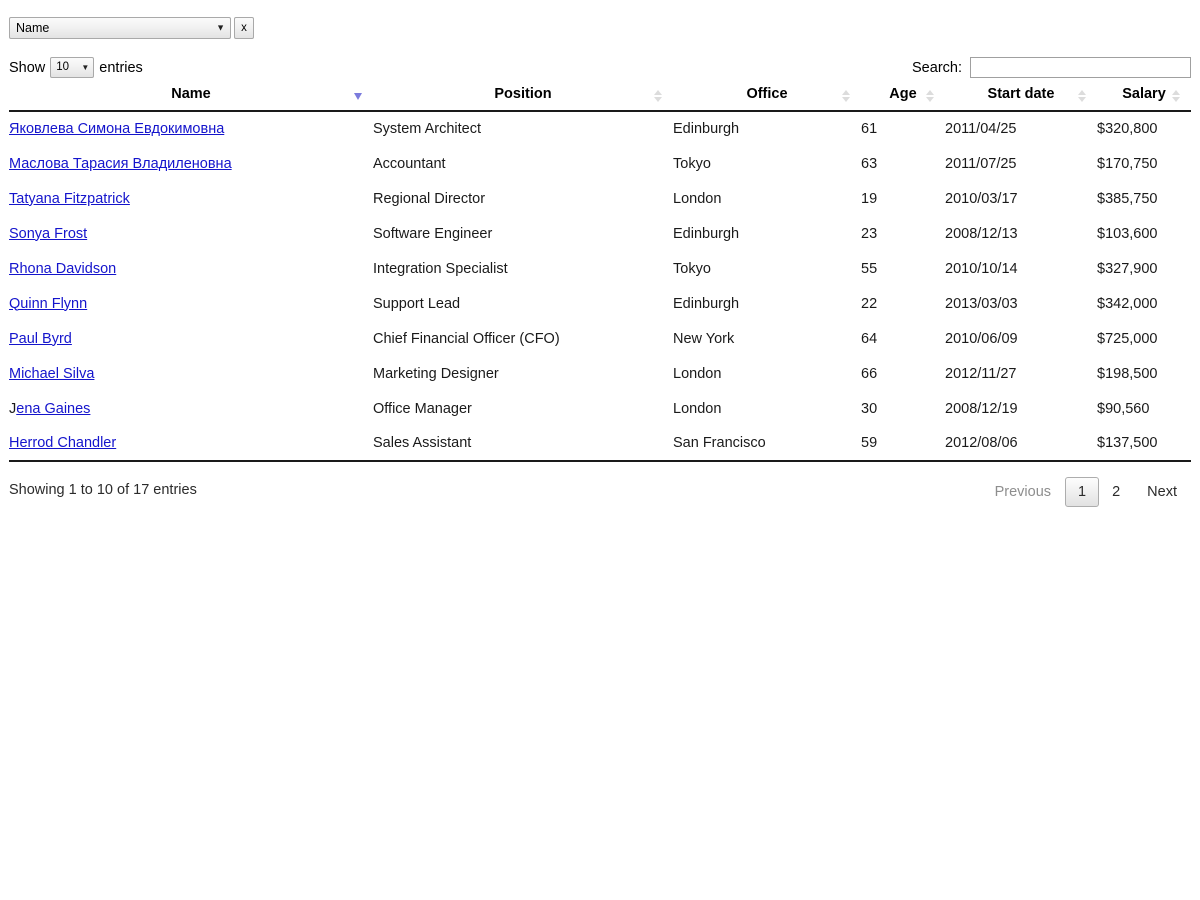 This screenshot has width=1200, height=900. I want to click on employee-name-link: Маслова Тарасия Владиленовна, so click(120, 164).